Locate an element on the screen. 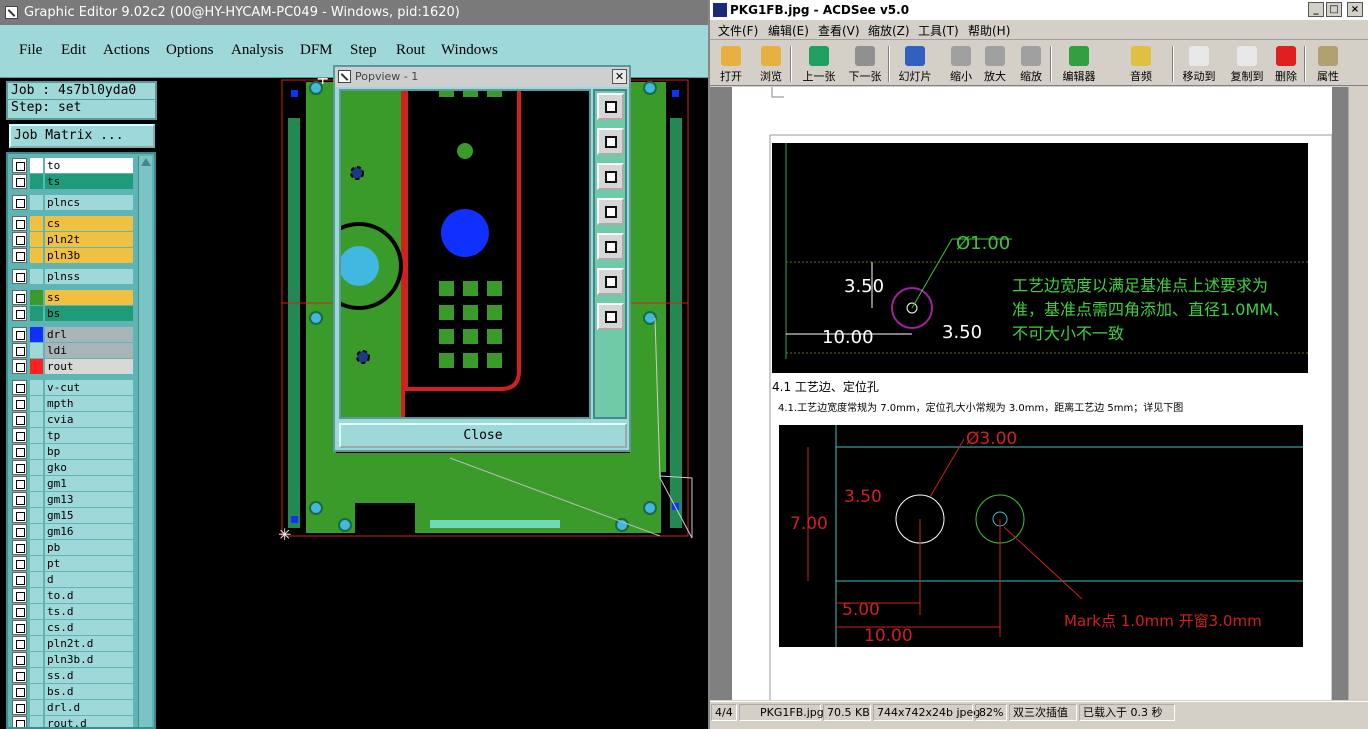  menu-actions: Actions is located at coordinates (126, 50).